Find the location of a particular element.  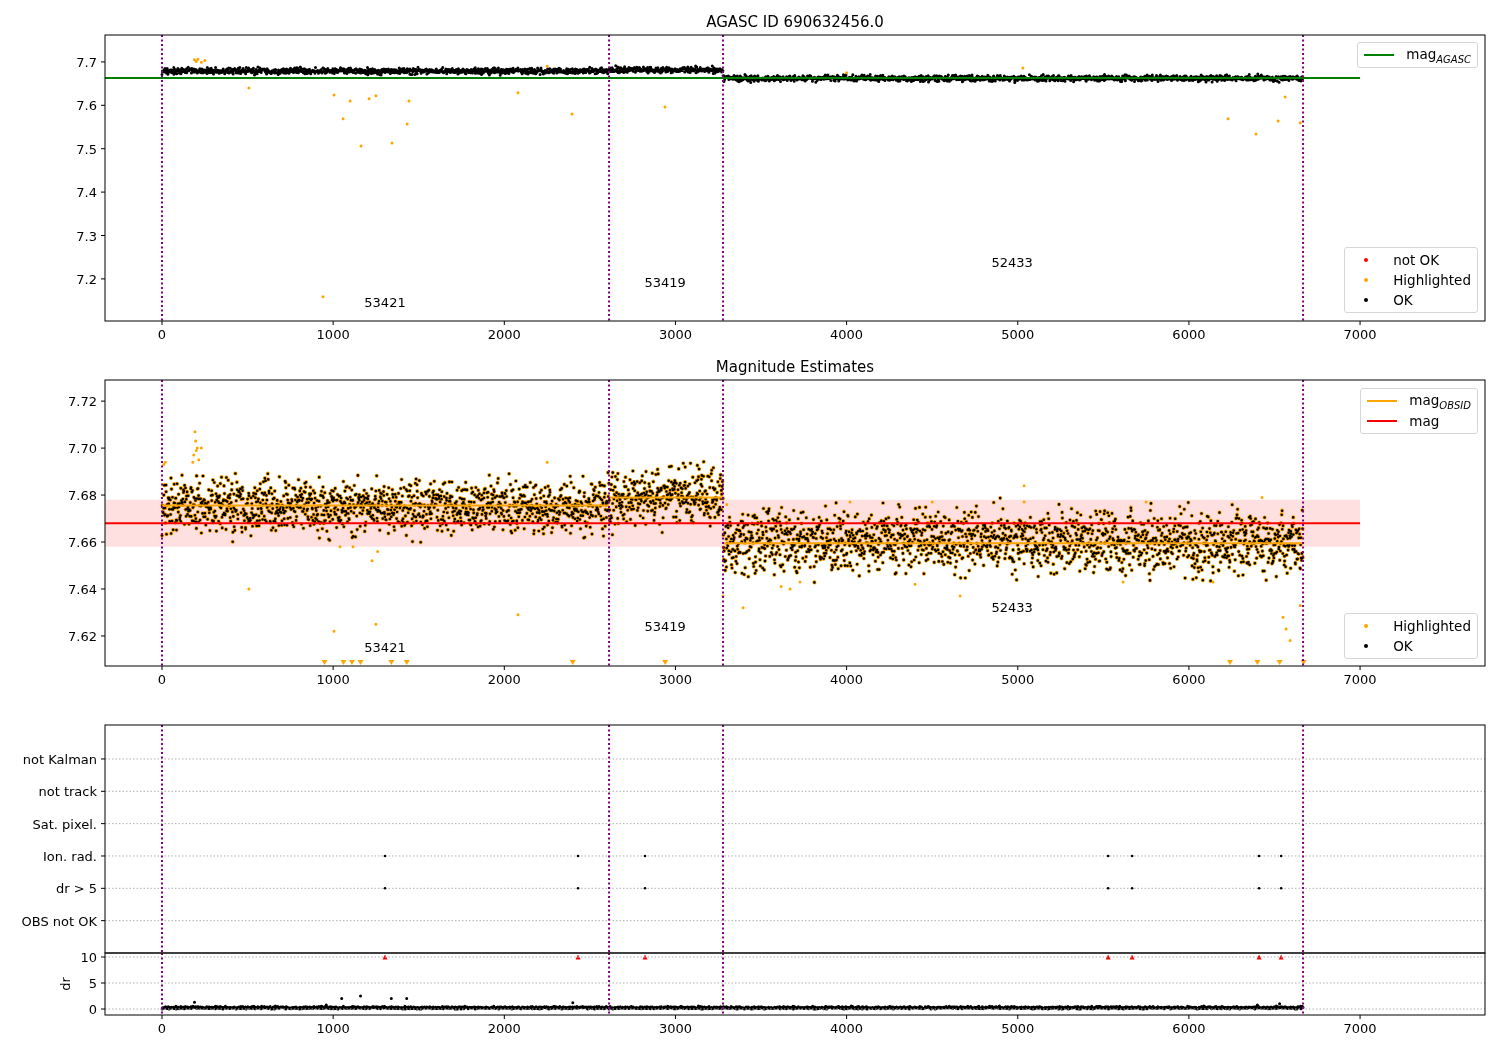

flag-label: Sat. pixel. is located at coordinates (64, 824).